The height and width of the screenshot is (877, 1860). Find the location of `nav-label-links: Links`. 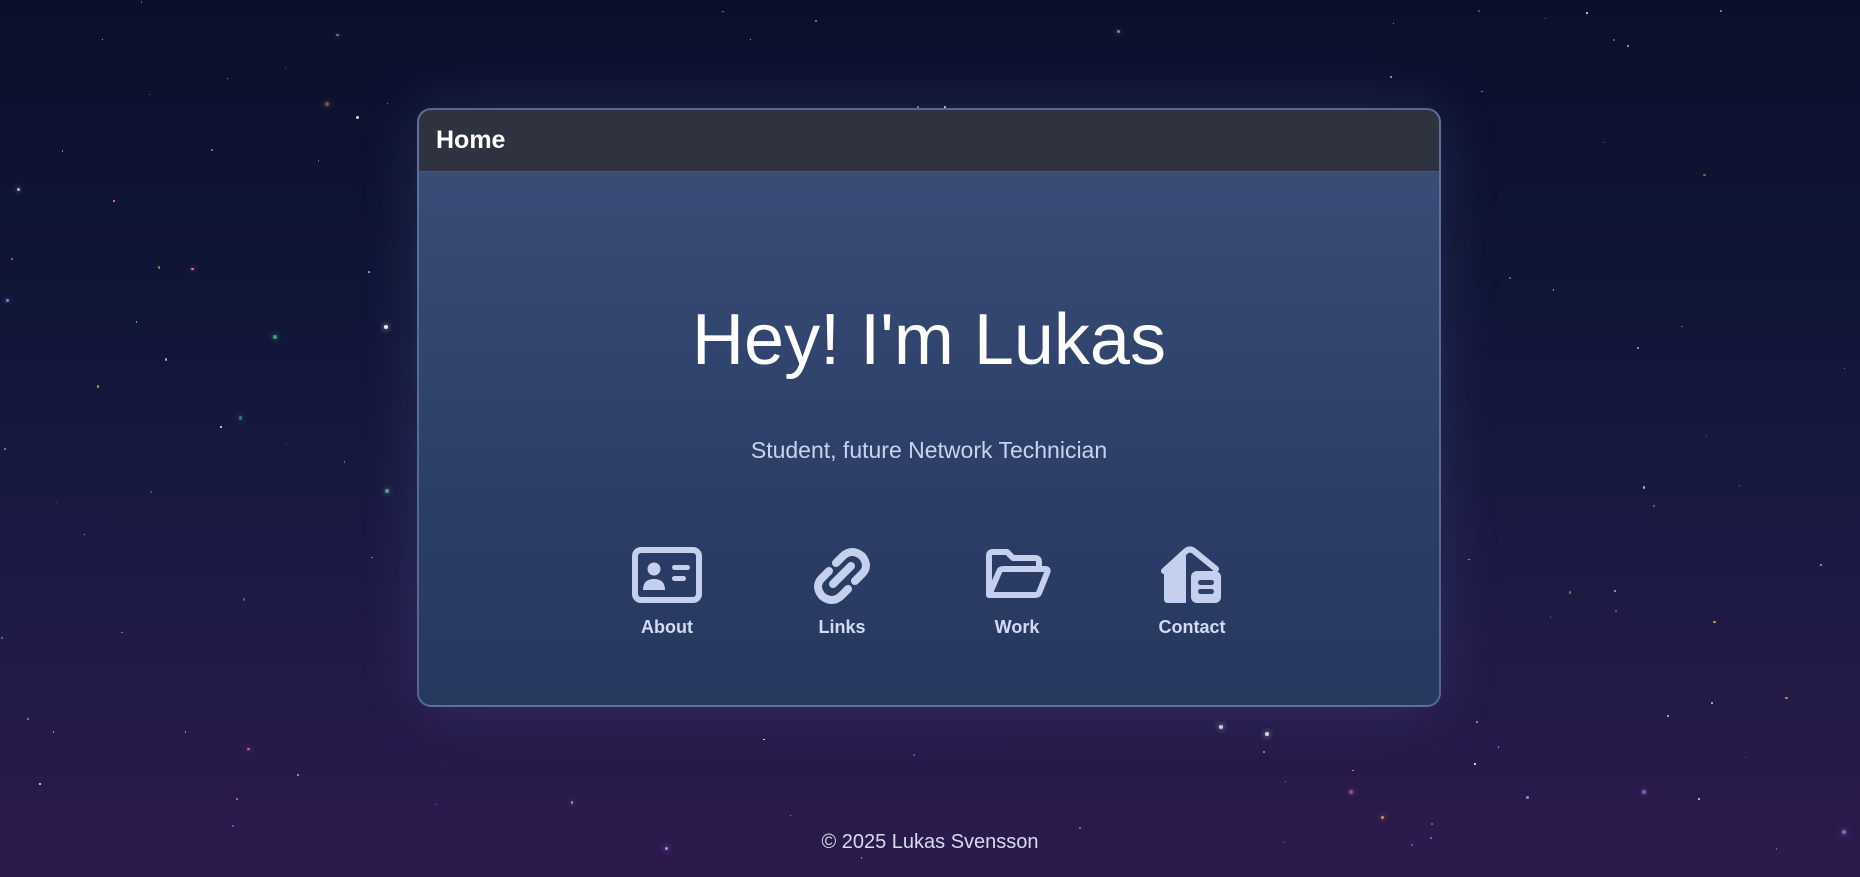

nav-label-links: Links is located at coordinates (842, 627).